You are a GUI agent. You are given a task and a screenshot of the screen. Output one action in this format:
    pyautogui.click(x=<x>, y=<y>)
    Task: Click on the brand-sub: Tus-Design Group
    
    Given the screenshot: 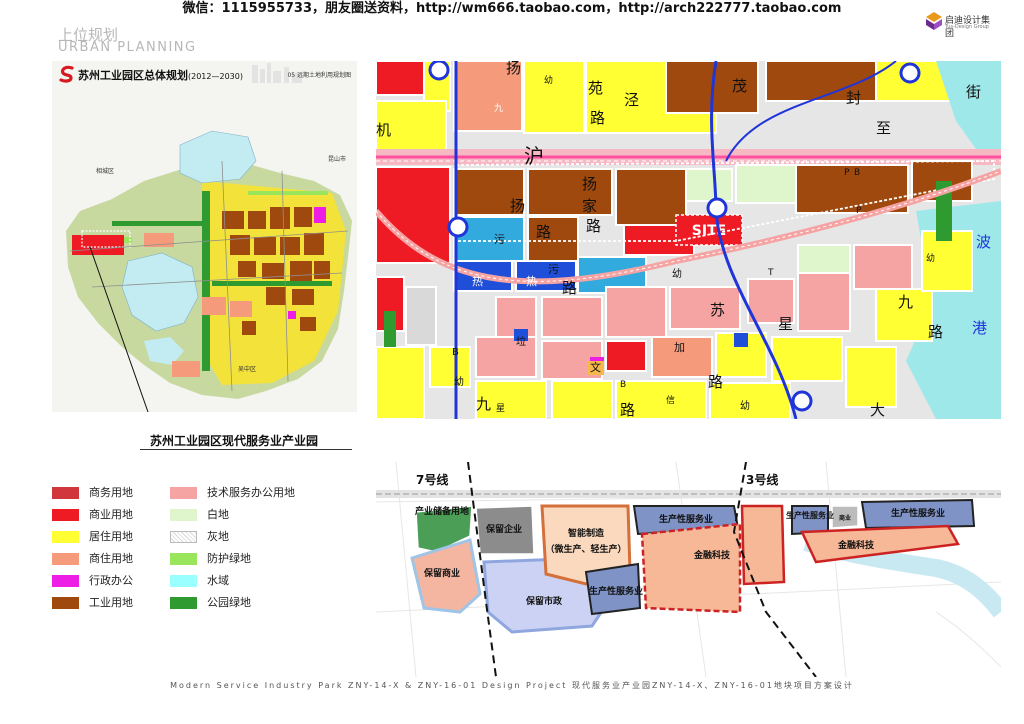 What is the action you would take?
    pyautogui.click(x=967, y=27)
    